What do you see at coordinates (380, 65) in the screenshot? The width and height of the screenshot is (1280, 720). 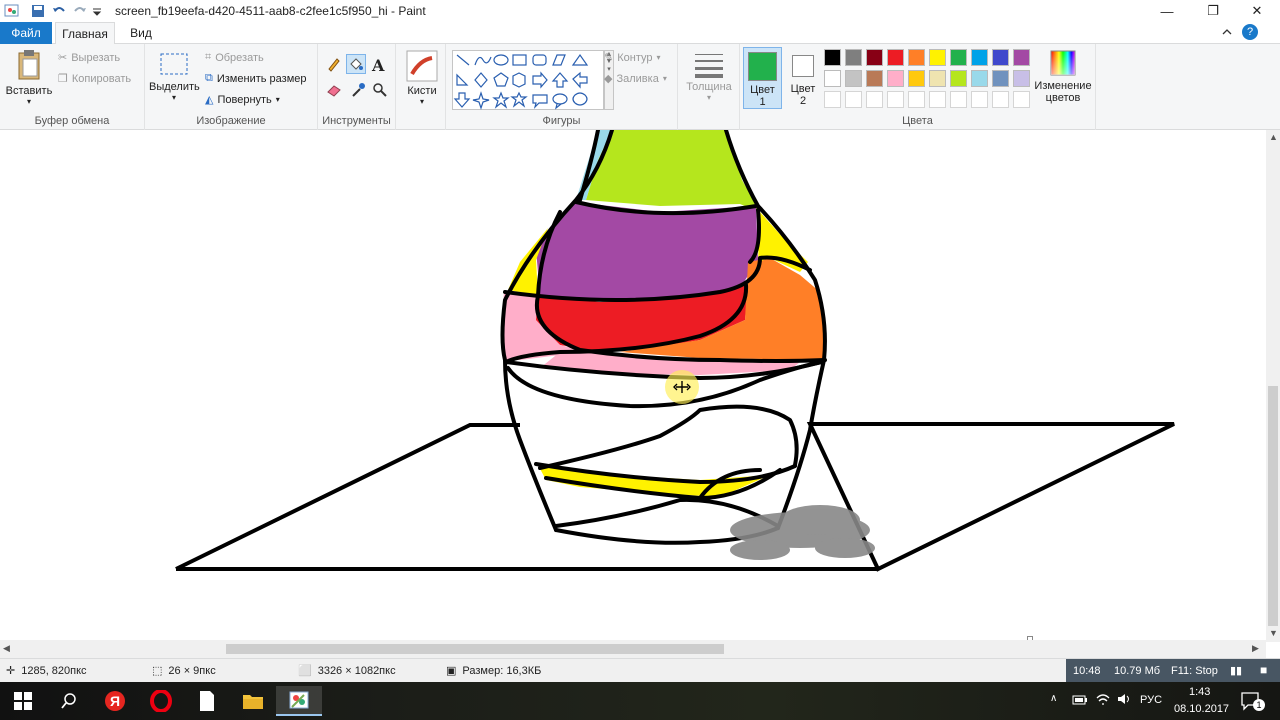 I see `text-tool-icon: A` at bounding box center [380, 65].